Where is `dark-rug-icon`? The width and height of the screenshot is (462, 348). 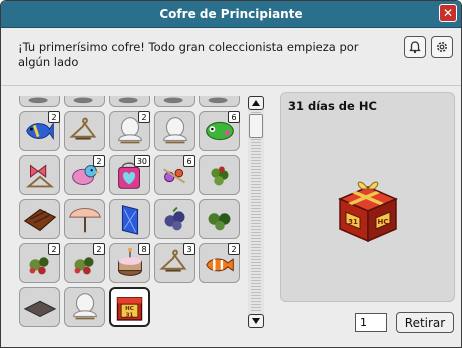
dark-rug-icon is located at coordinates (39, 309).